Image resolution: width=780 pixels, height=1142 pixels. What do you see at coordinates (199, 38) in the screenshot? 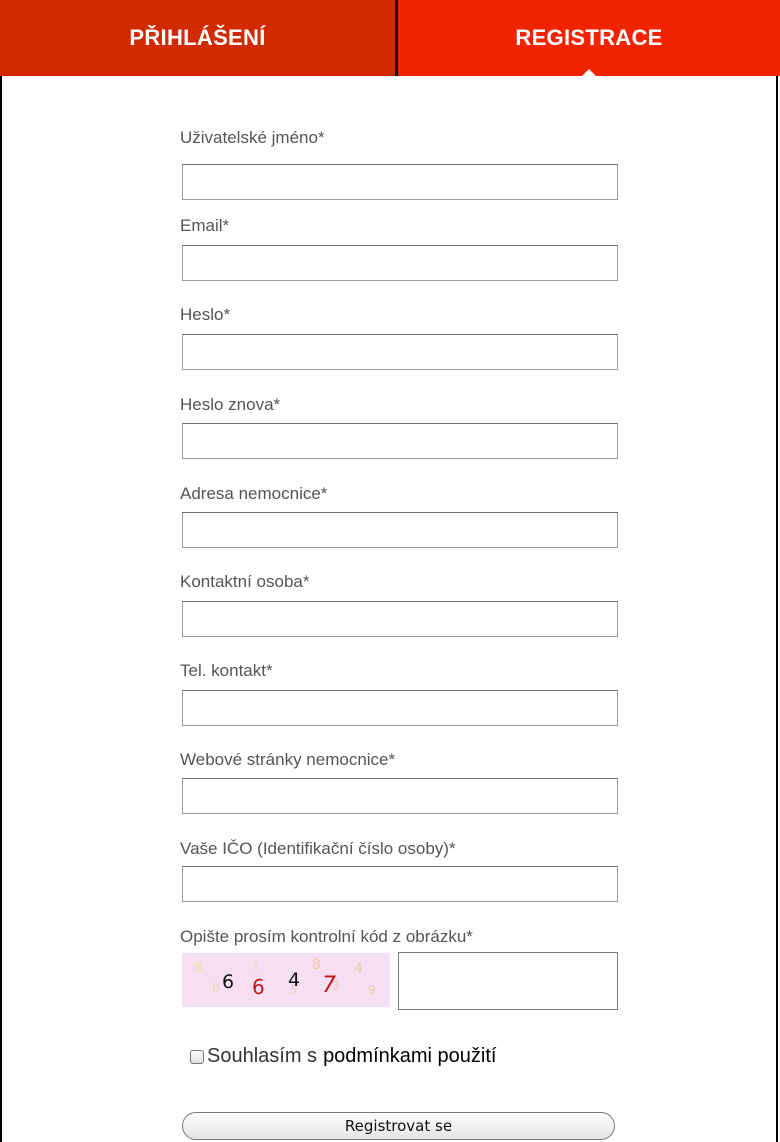
I see `tab-login: PŘIHLÁŠENÍ` at bounding box center [199, 38].